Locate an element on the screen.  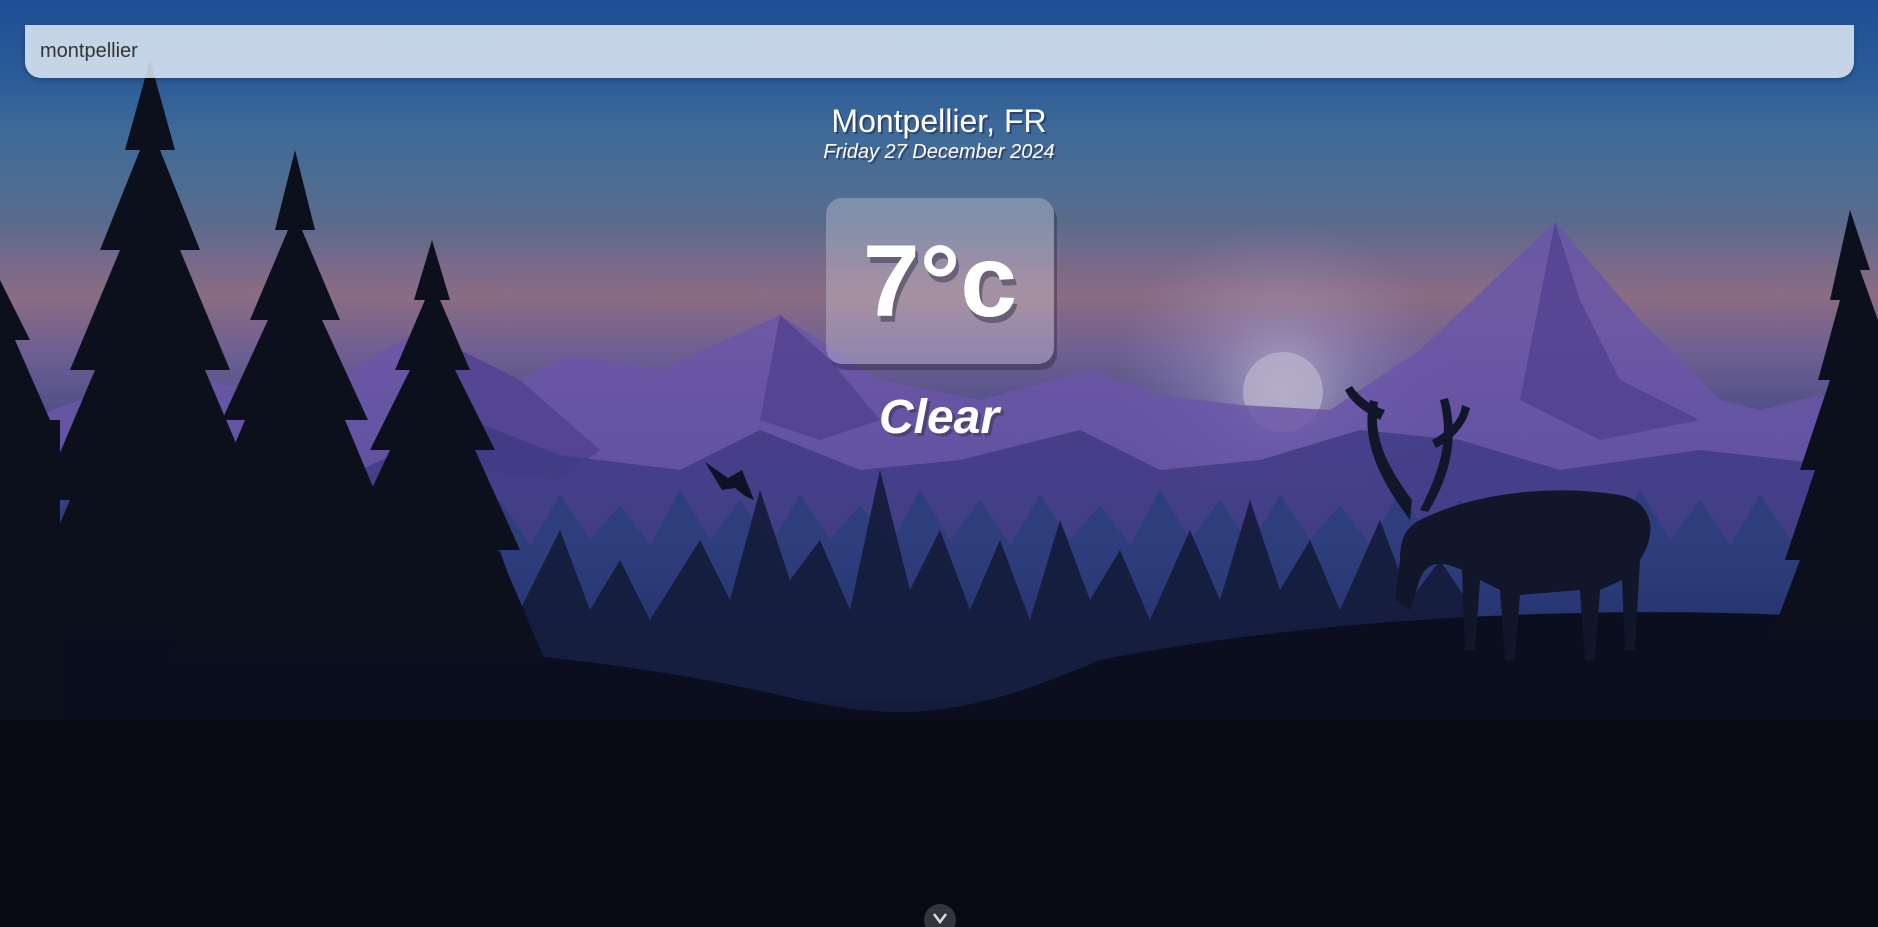
temperature-card: 7°c is located at coordinates (940, 281).